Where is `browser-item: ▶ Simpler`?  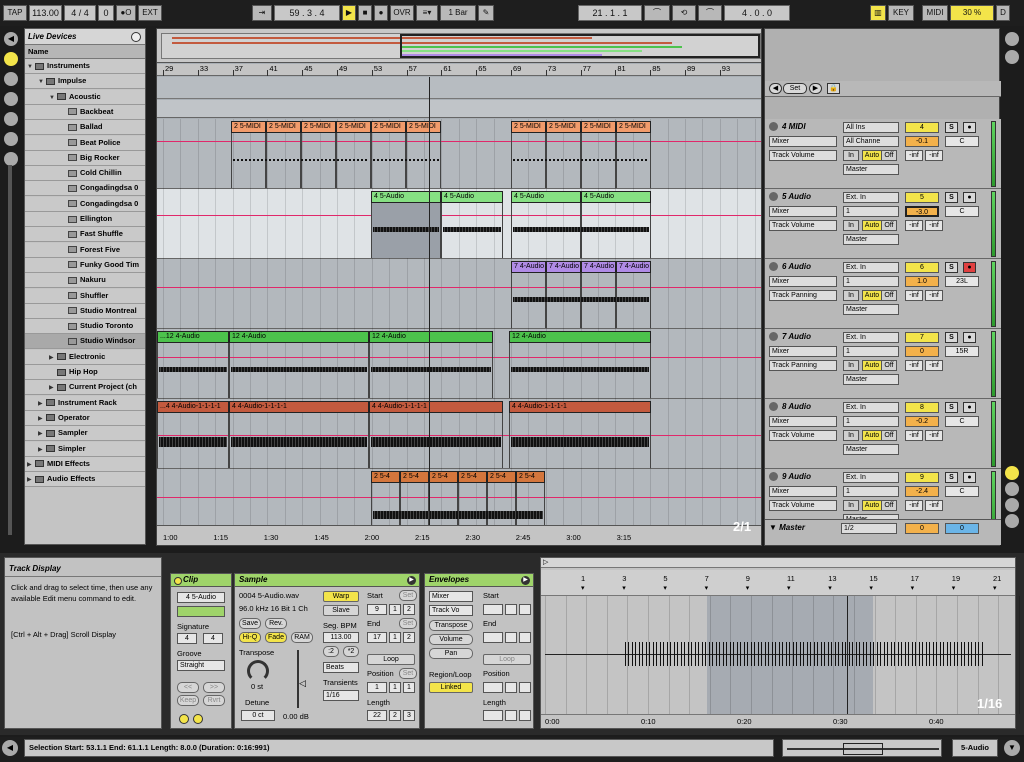 browser-item: ▶ Simpler is located at coordinates (85, 449).